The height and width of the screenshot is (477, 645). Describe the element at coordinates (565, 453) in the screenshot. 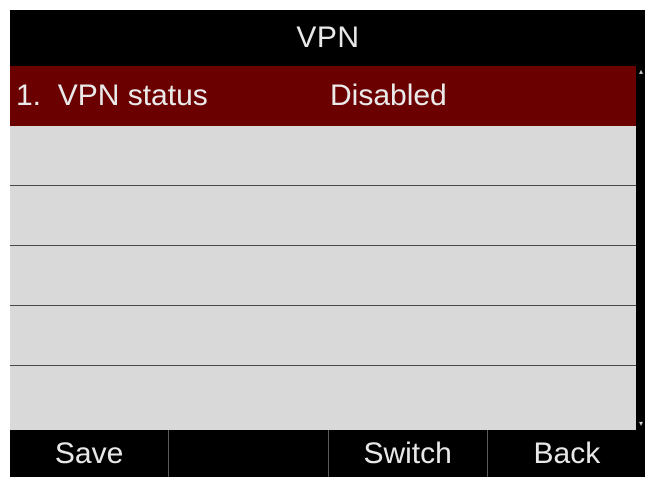

I see `back-softkey: Back` at that location.